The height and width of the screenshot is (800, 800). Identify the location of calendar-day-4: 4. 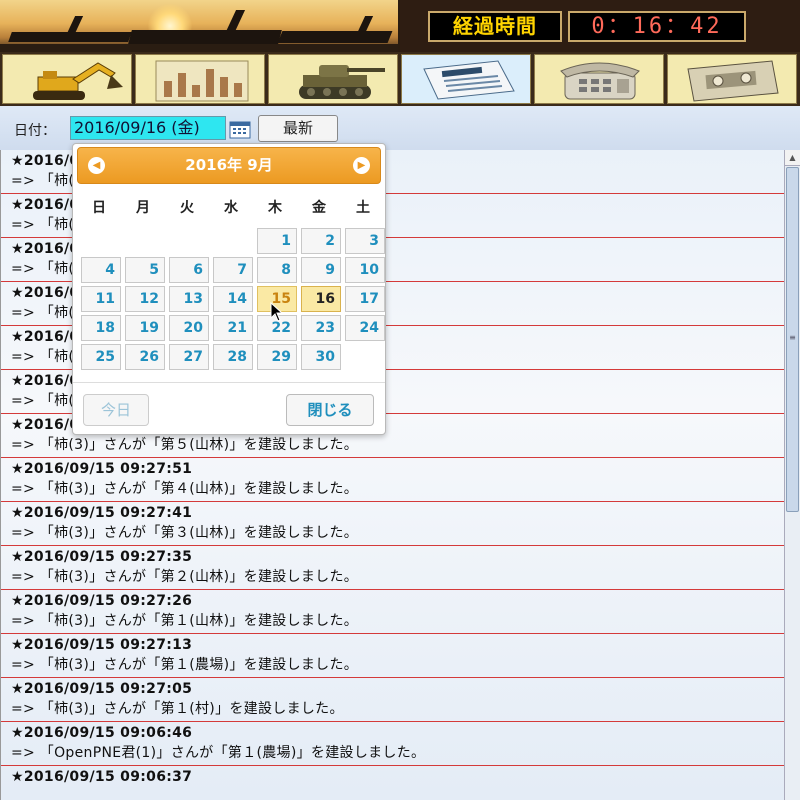
(101, 270).